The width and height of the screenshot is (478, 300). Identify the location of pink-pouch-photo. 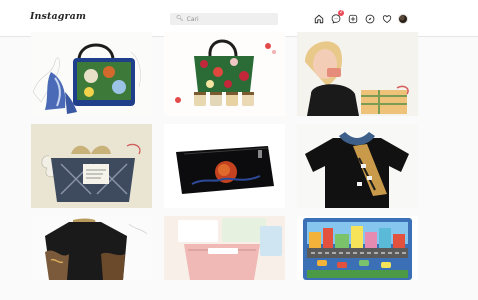
(224, 248).